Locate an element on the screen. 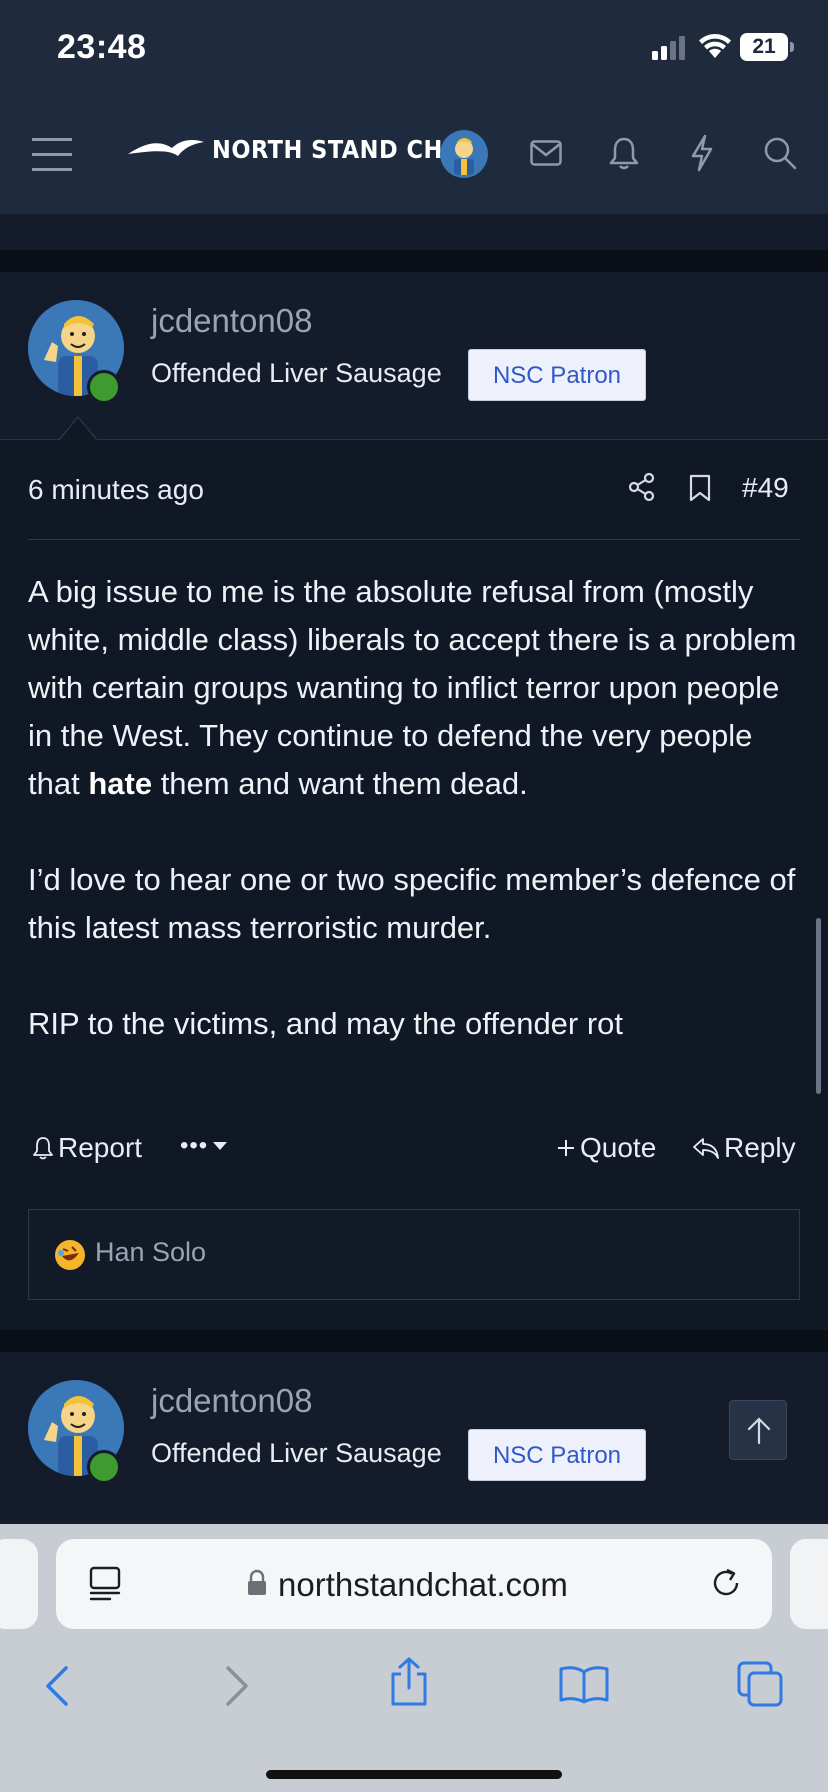 This screenshot has width=828, height=1792. more-options-button: ••• is located at coordinates (204, 1146).